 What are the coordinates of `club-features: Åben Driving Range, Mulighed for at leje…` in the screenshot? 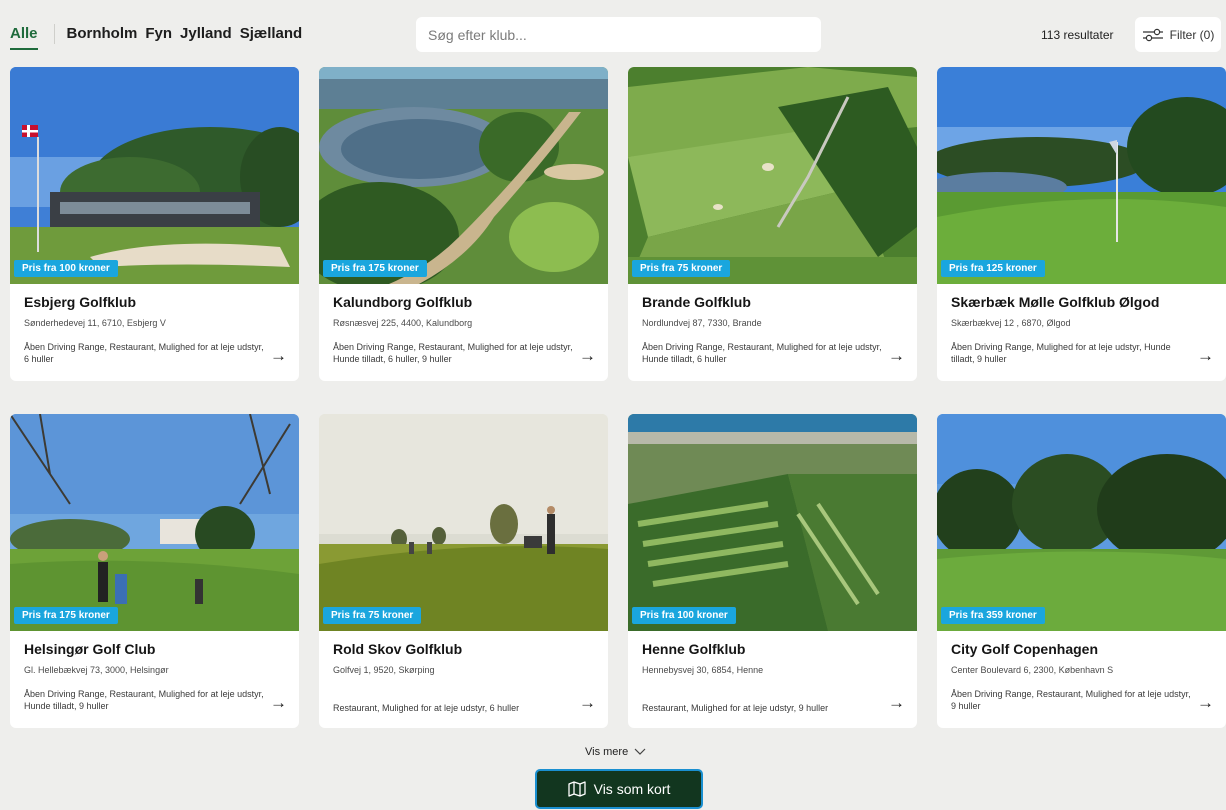 It's located at (1061, 353).